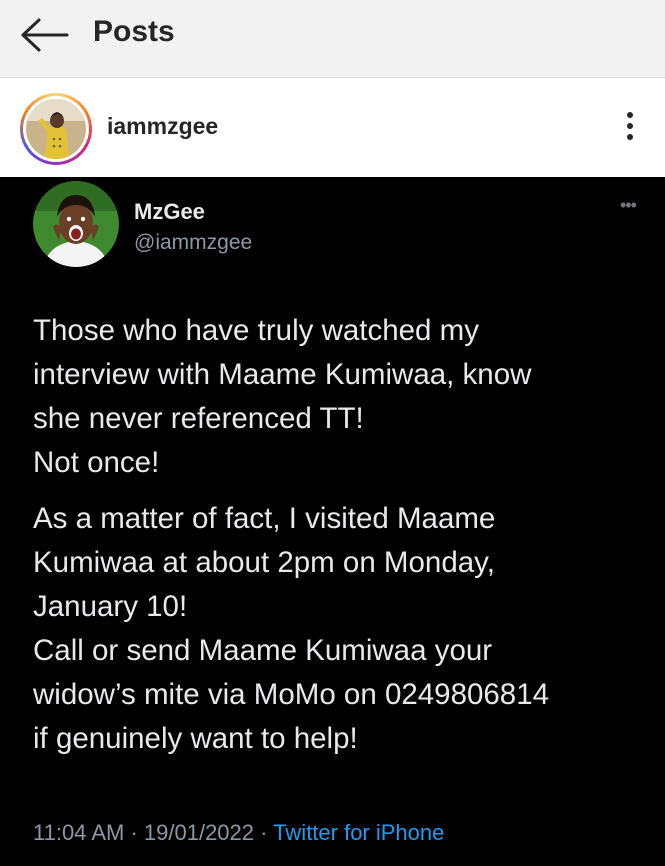  Describe the element at coordinates (169, 212) in the screenshot. I see `tweet-display-name: MzGee` at that location.